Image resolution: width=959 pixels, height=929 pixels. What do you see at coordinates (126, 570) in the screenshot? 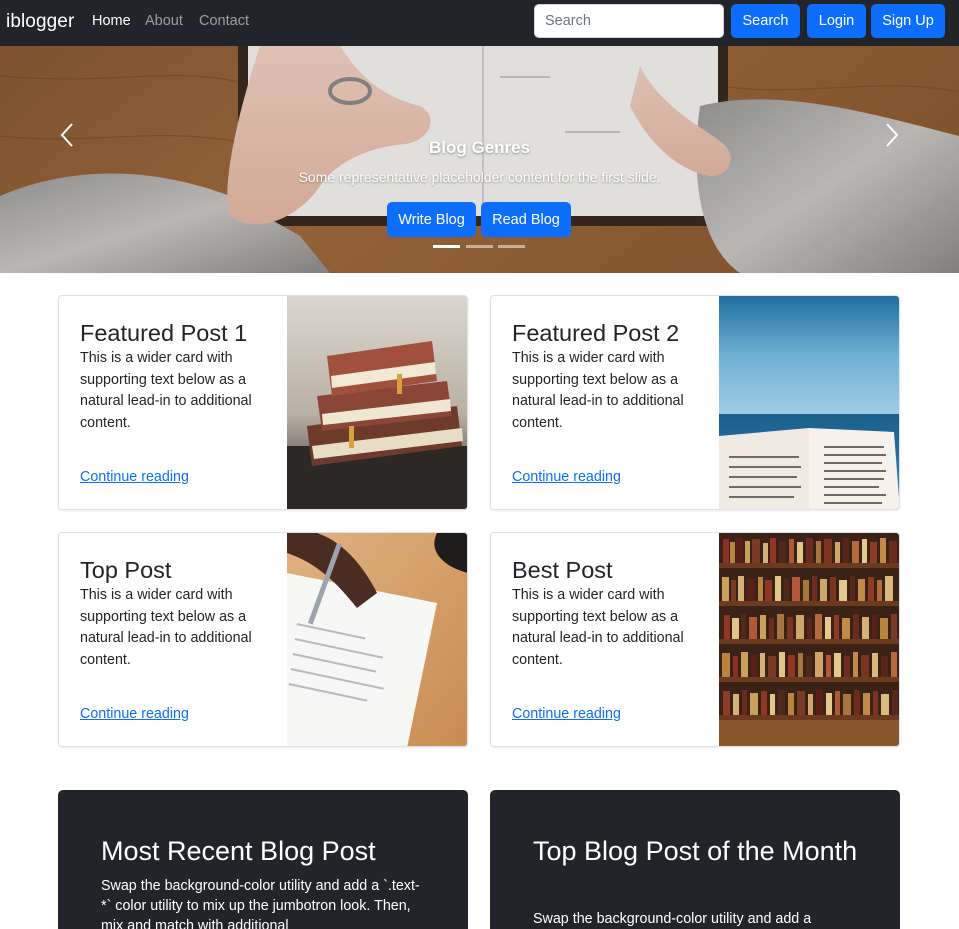
I see `card-title: Top Post` at bounding box center [126, 570].